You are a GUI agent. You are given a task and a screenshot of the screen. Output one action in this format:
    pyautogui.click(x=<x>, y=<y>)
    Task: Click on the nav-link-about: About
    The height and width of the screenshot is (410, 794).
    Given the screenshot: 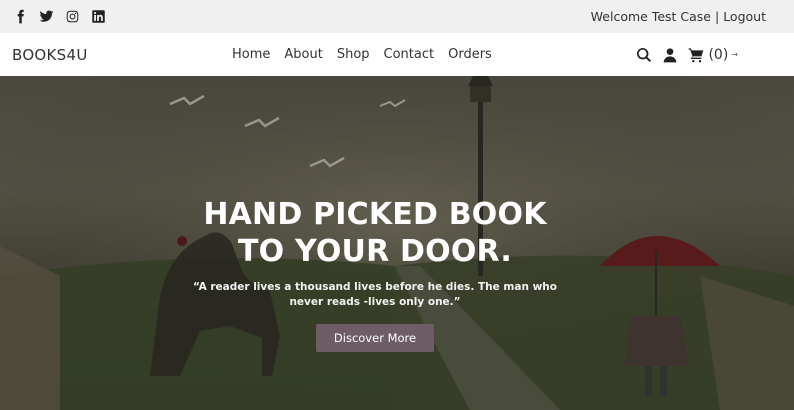 What is the action you would take?
    pyautogui.click(x=303, y=54)
    